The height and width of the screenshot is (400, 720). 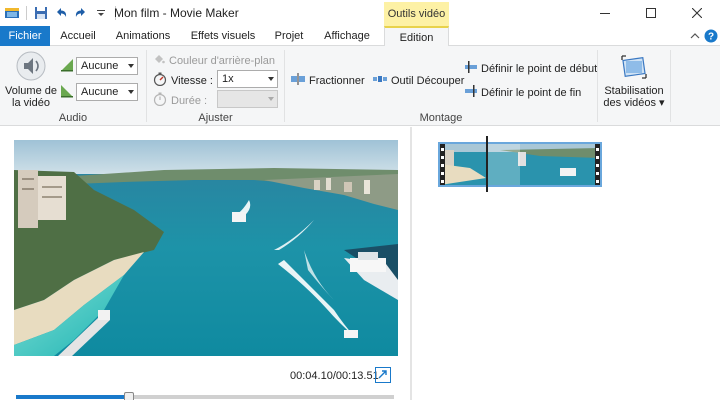 I want to click on trim-tool-button: Outil Découper, so click(x=418, y=80).